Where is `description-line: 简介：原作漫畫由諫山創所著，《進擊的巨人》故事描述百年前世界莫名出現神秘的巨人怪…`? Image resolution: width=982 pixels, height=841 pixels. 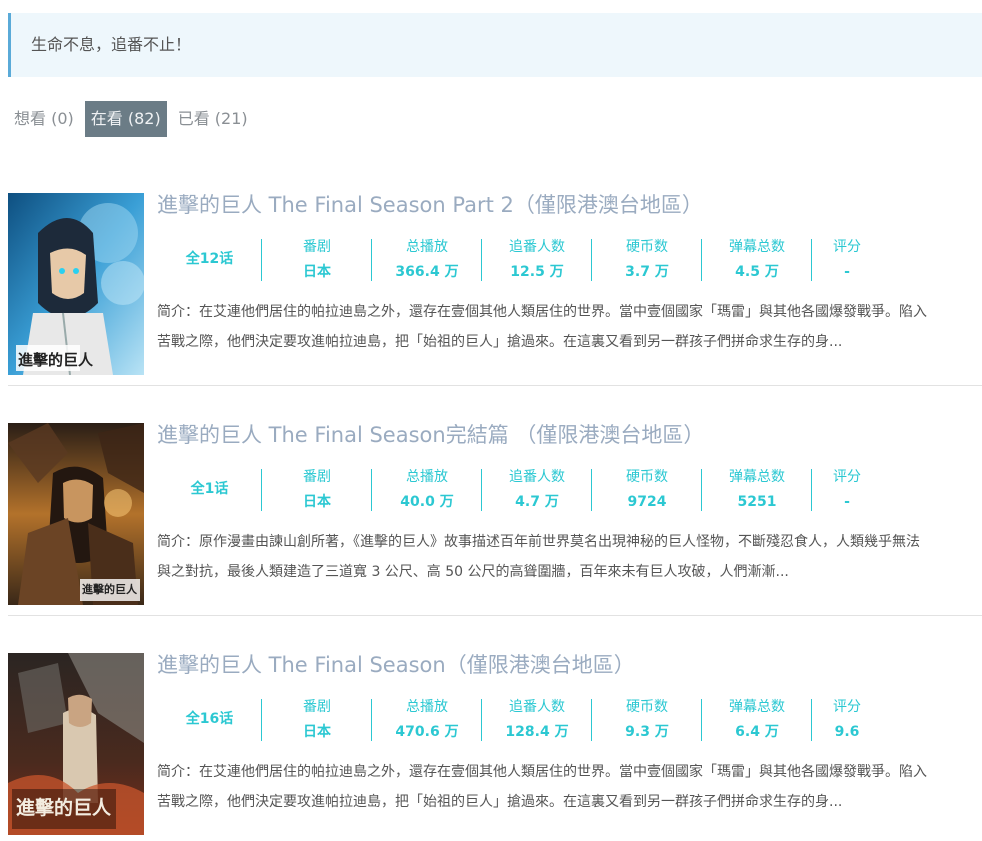 description-line: 简介：原作漫畫由諫山創所著，《進擊的巨人》故事描述百年前世界莫名出現神秘的巨人怪… is located at coordinates (538, 542).